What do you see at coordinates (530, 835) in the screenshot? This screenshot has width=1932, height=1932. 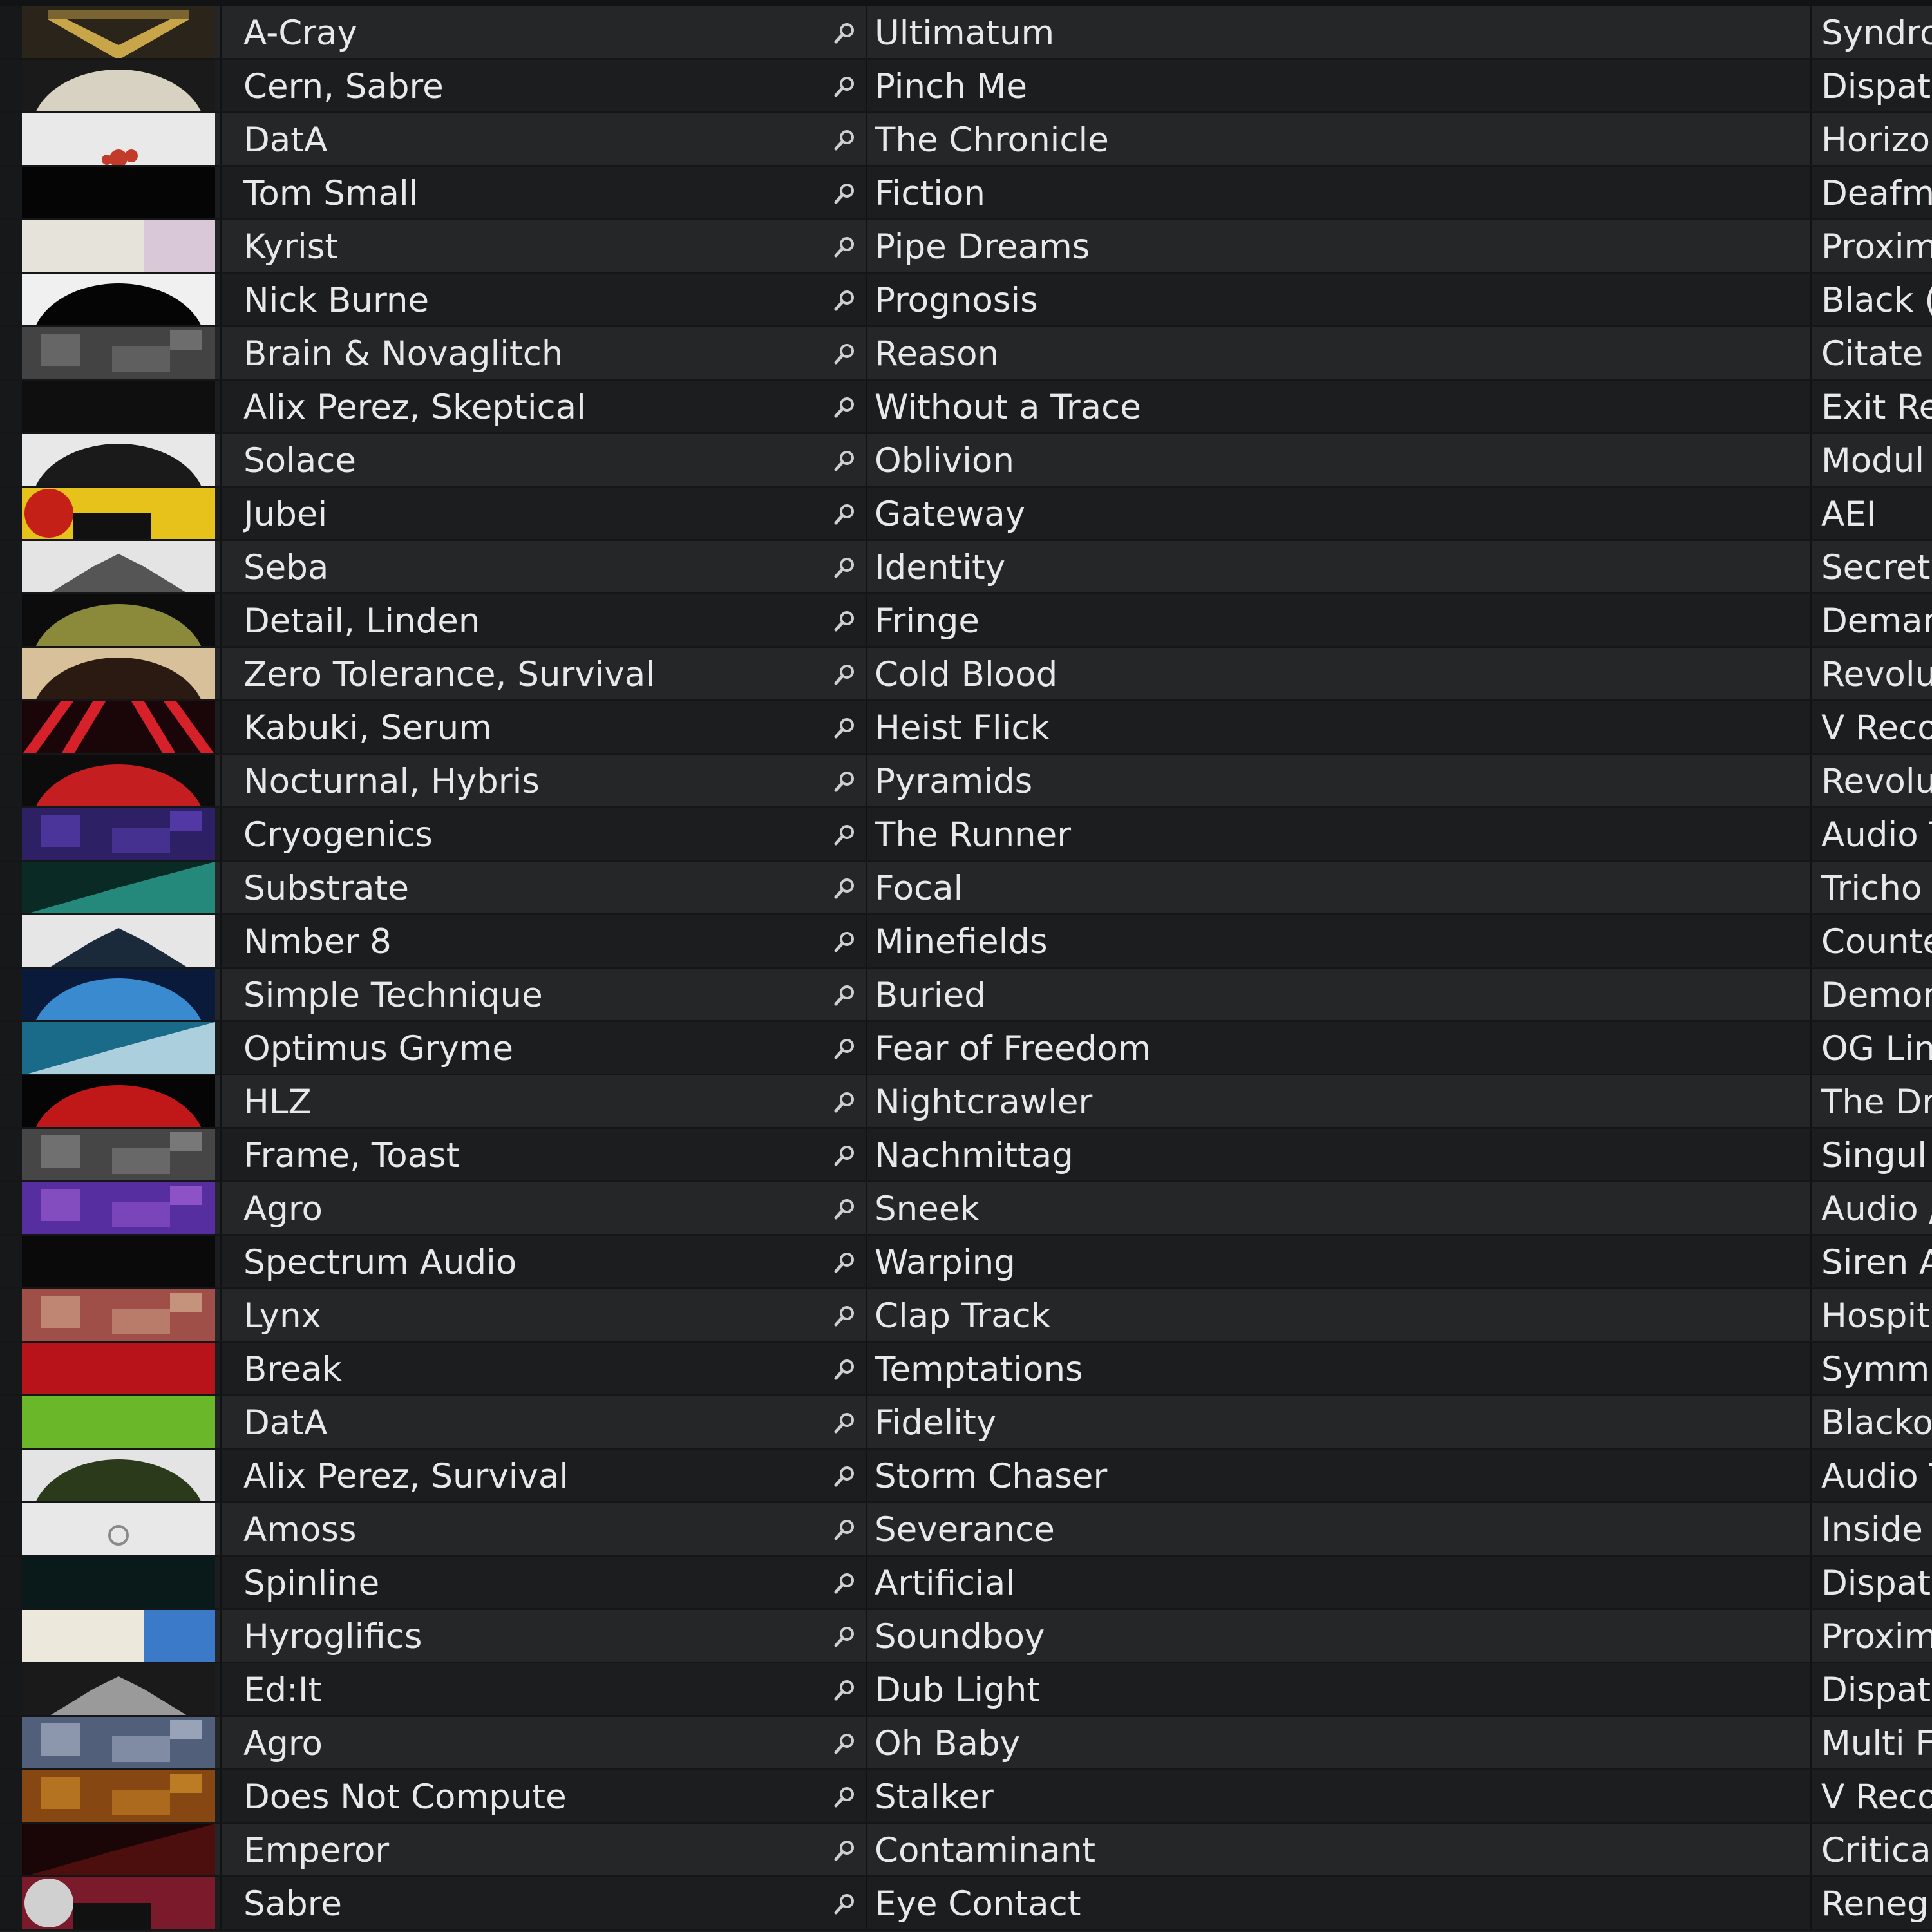 I see `artist-cell: Cryogenics` at bounding box center [530, 835].